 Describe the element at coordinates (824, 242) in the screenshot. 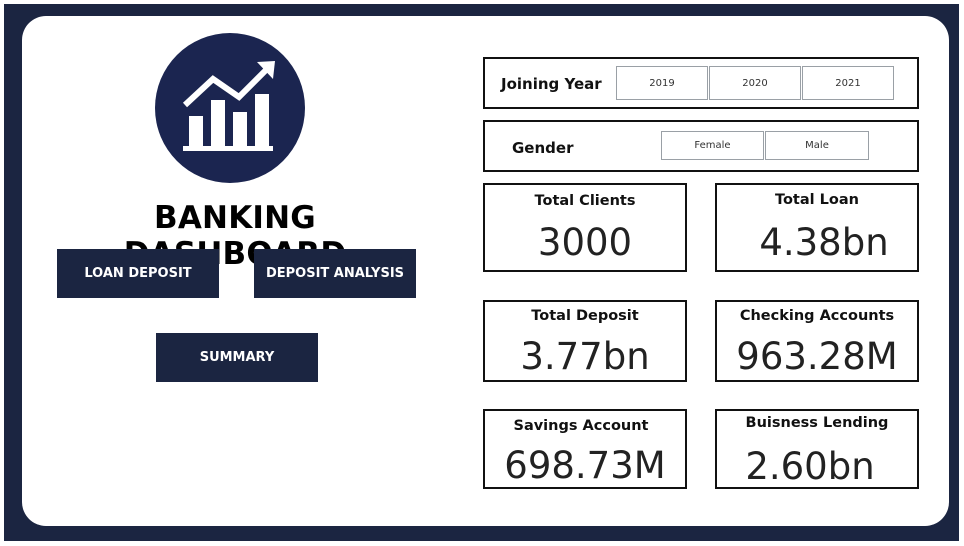

I see `kpi-value: 4.38bn` at that location.